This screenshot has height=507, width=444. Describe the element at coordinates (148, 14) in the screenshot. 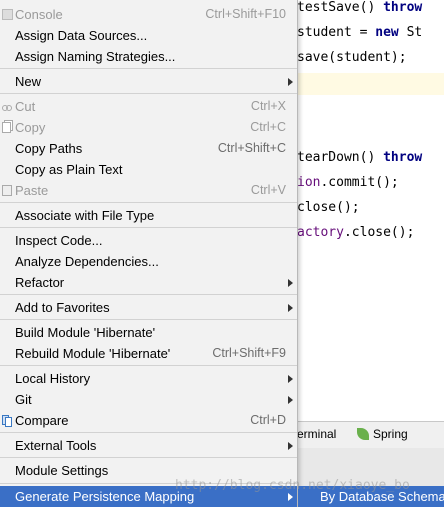

I see `menu-item-console: Console Ctrl+Shift+F10` at that location.